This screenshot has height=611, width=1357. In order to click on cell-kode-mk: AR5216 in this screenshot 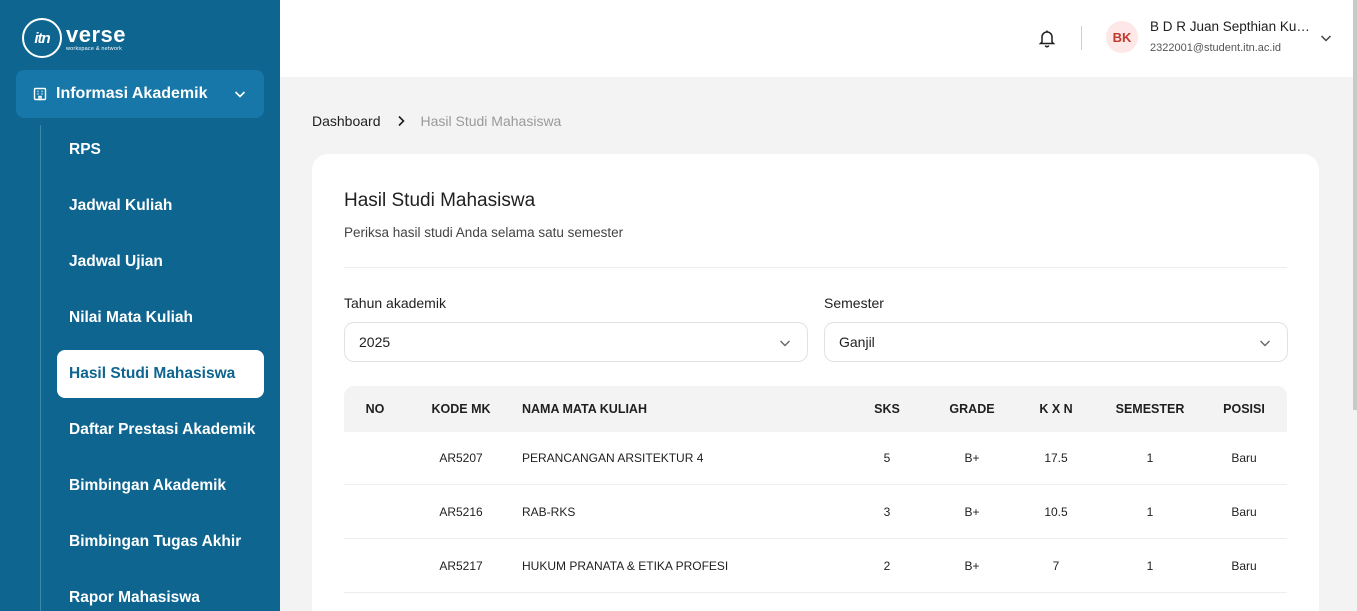, I will do `click(461, 511)`.